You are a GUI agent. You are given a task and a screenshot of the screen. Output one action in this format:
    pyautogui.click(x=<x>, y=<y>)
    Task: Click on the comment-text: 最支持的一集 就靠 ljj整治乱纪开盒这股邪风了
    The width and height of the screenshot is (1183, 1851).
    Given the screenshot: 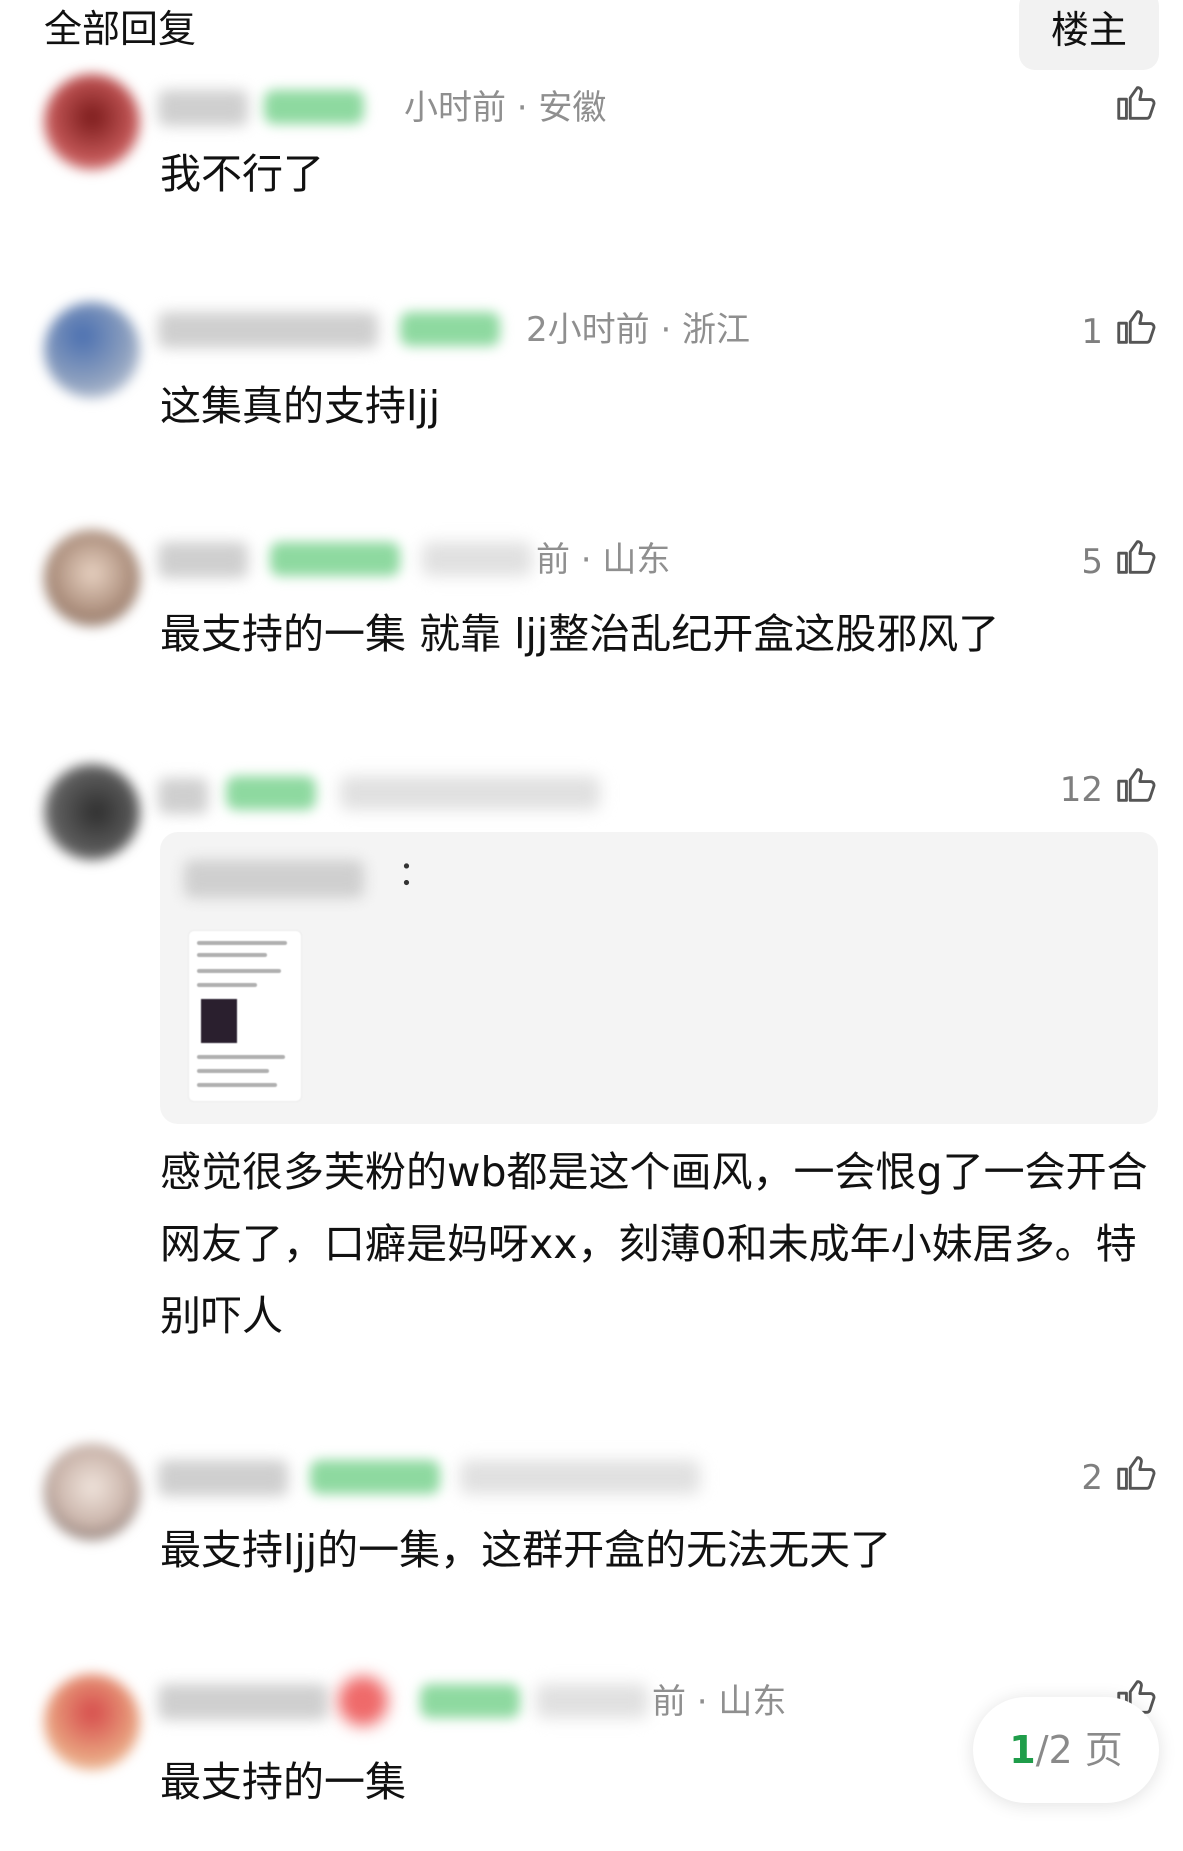 What is the action you would take?
    pyautogui.click(x=580, y=634)
    